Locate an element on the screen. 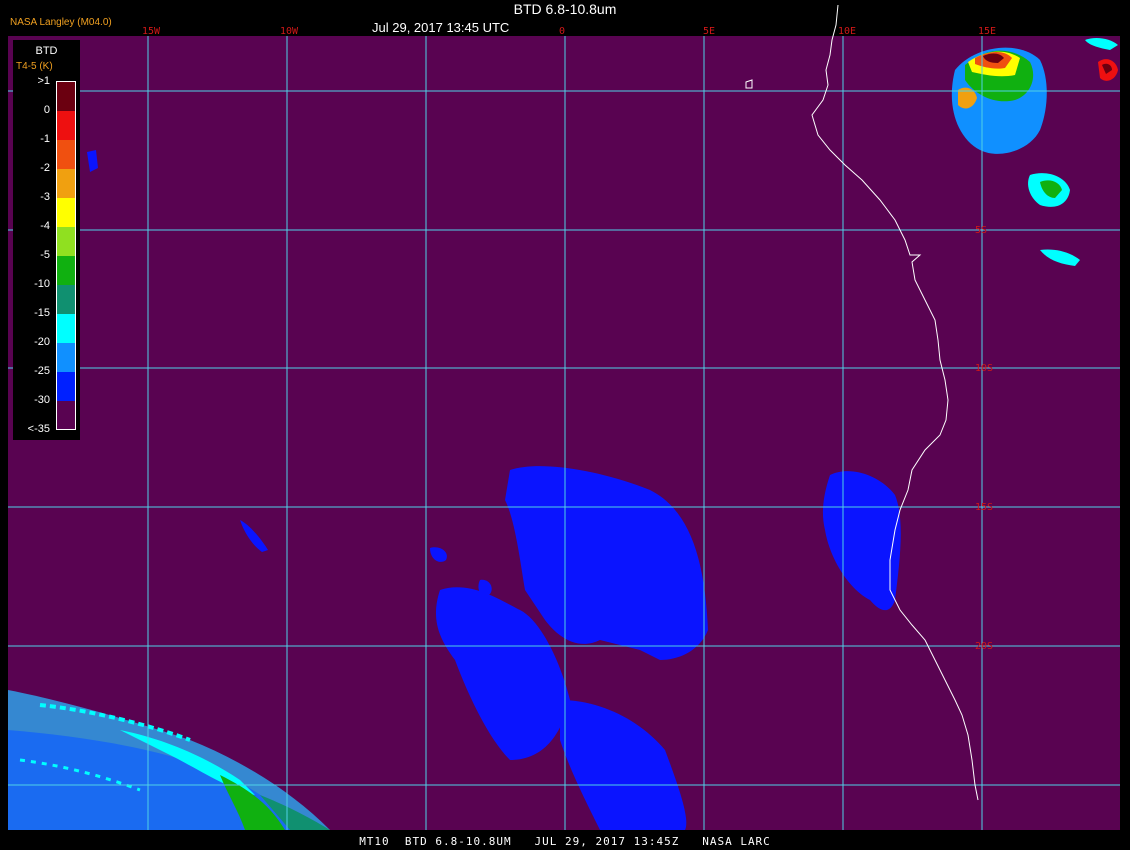 This screenshot has width=1130, height=850. legend-label: -4 is located at coordinates (45, 226).